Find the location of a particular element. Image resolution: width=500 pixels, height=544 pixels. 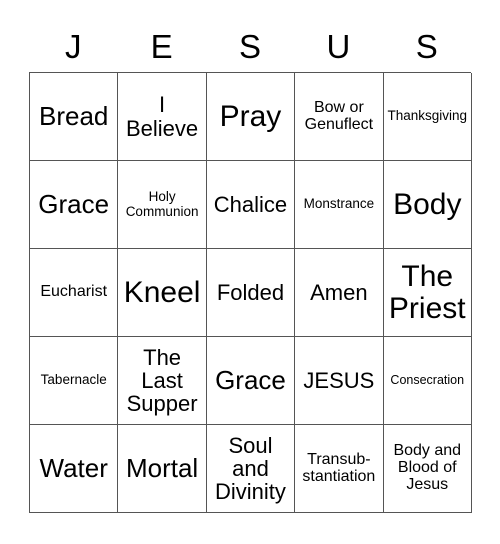

bingo-cell: Tabernacle is located at coordinates (74, 381).